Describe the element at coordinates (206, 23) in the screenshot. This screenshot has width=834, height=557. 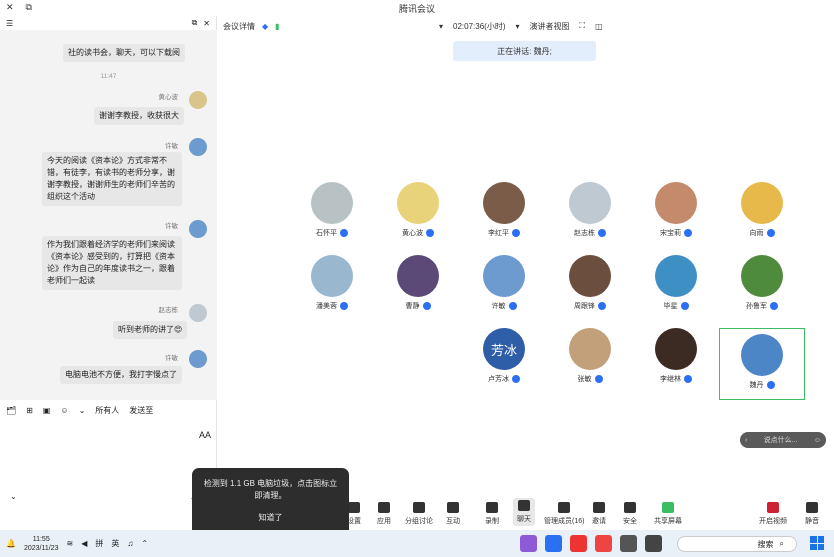
I see `close-chat-icon: ✕` at that location.